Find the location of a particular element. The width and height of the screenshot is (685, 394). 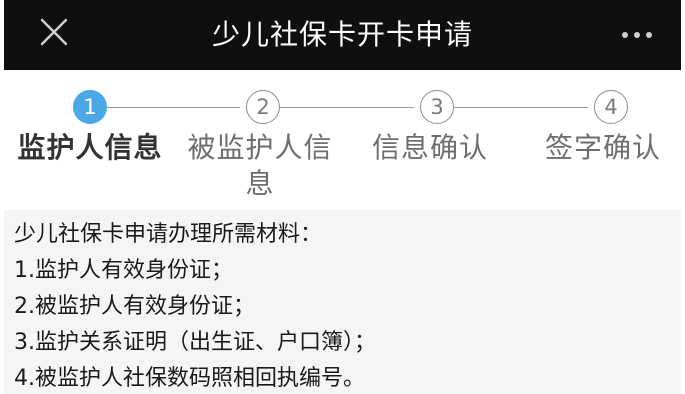

step-2-label-line1: 被监护人信 is located at coordinates (260, 147).